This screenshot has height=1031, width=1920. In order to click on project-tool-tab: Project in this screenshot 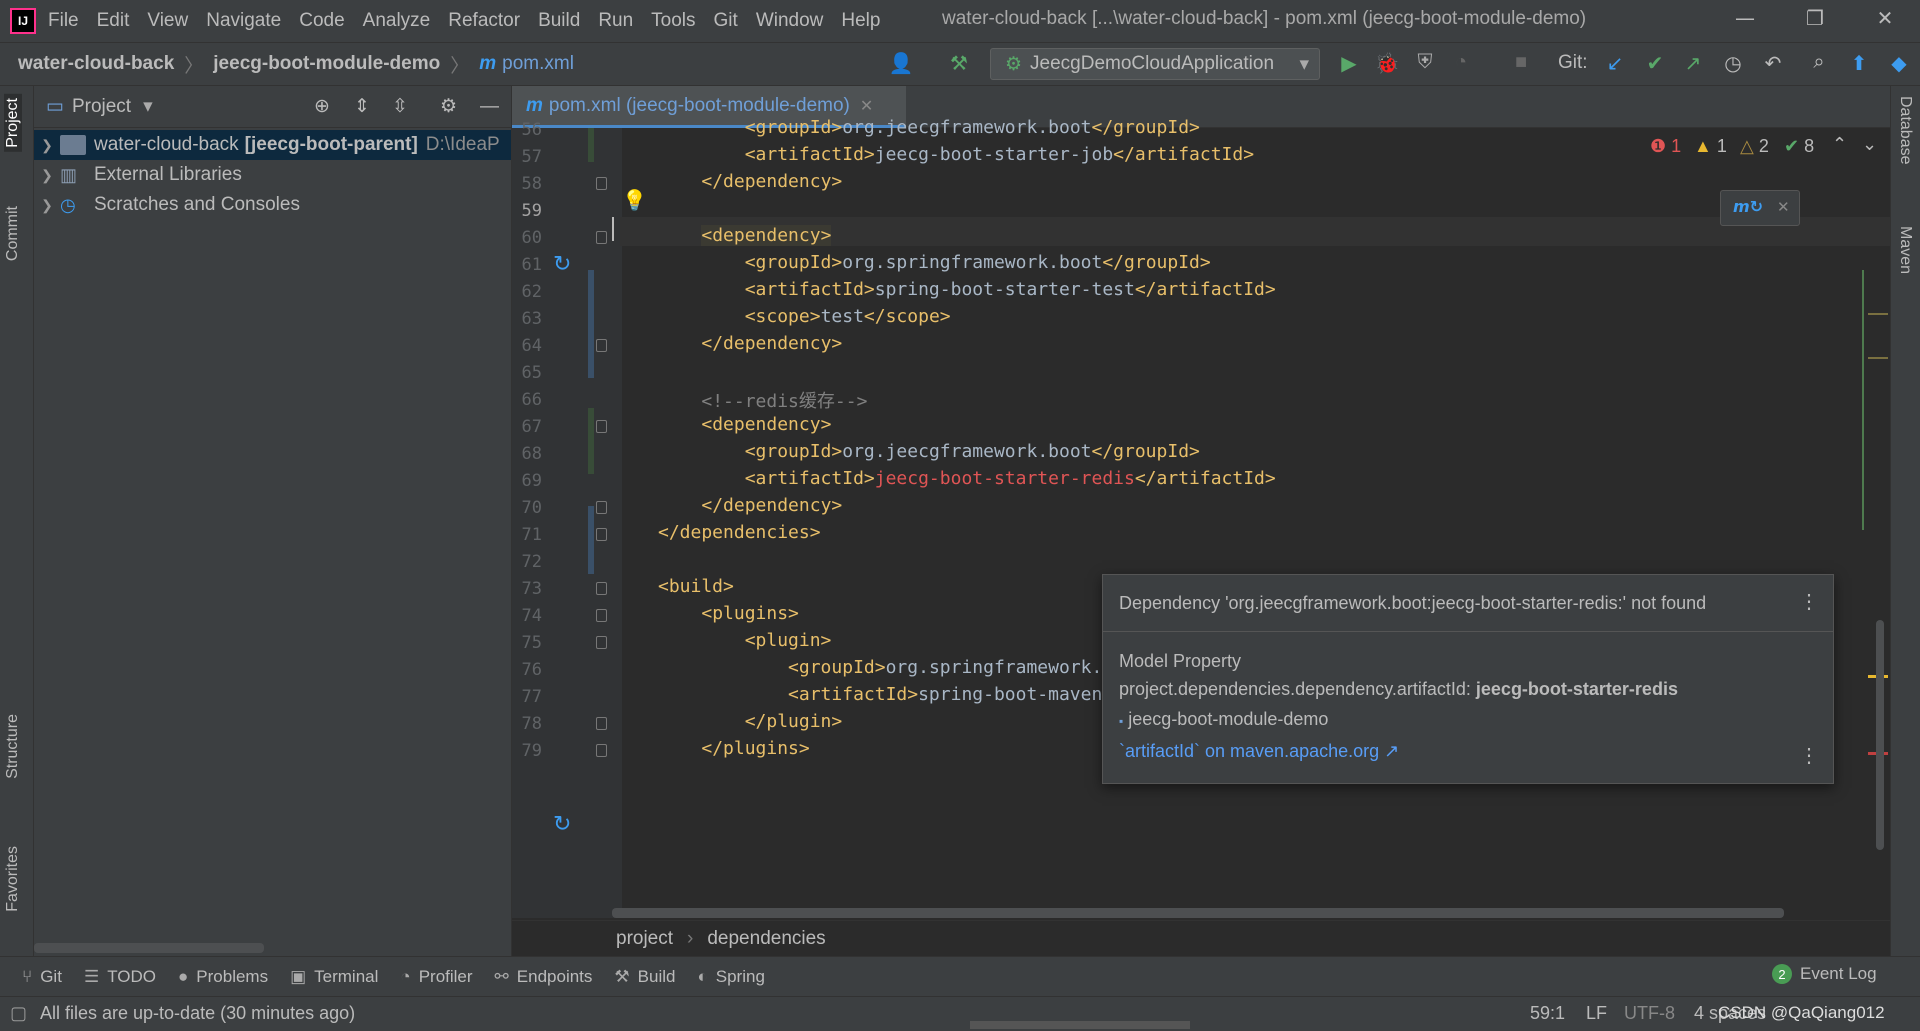, I will do `click(13, 123)`.